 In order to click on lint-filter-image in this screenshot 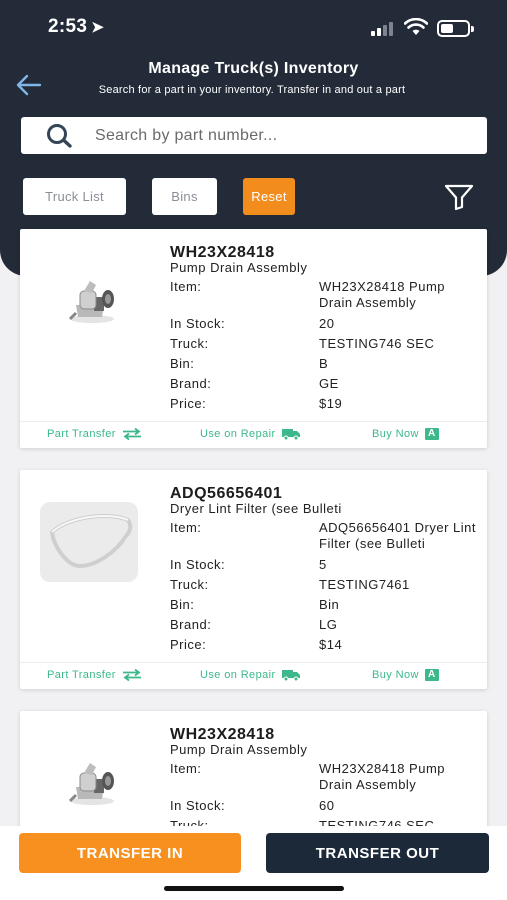, I will do `click(89, 542)`.